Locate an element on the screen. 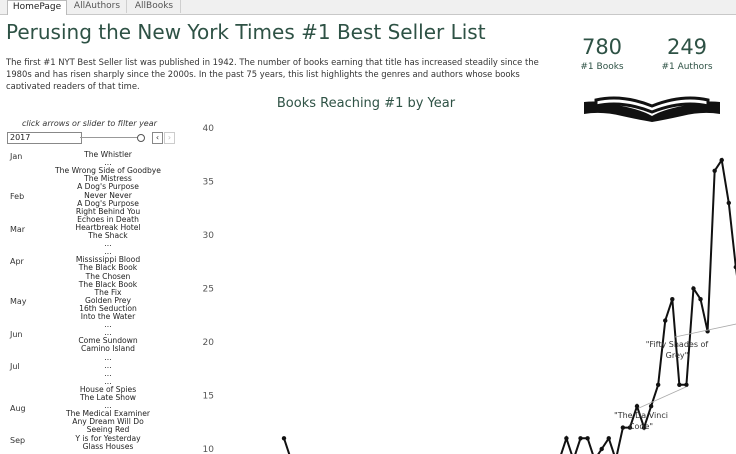  annotation-label: Grey" is located at coordinates (677, 355).